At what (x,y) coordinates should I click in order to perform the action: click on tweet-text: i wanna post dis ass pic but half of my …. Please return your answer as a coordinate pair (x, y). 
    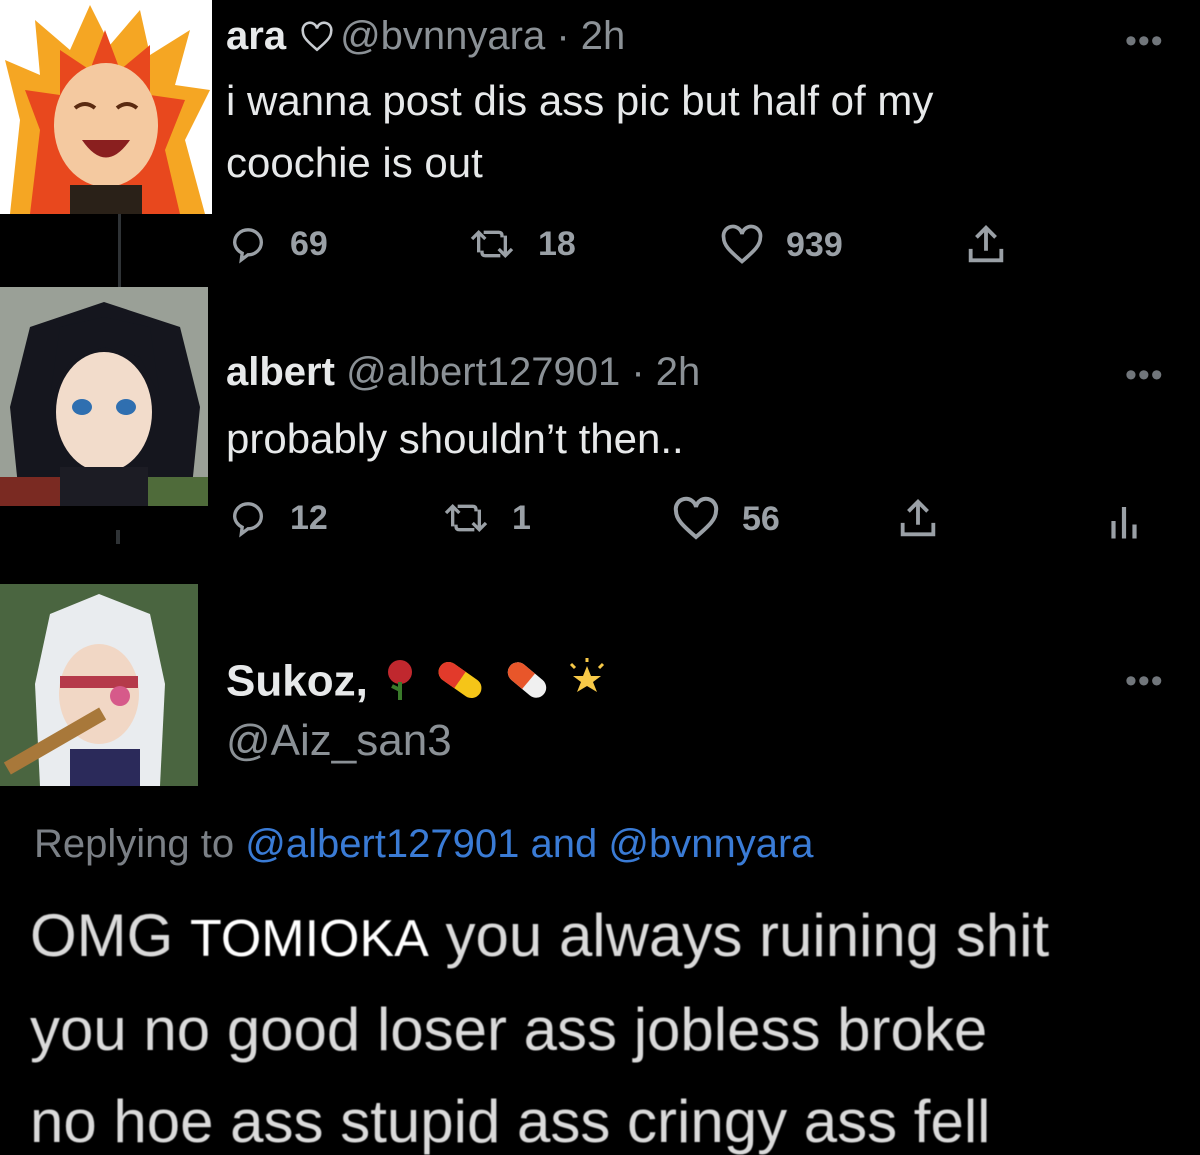
    Looking at the image, I should click on (580, 131).